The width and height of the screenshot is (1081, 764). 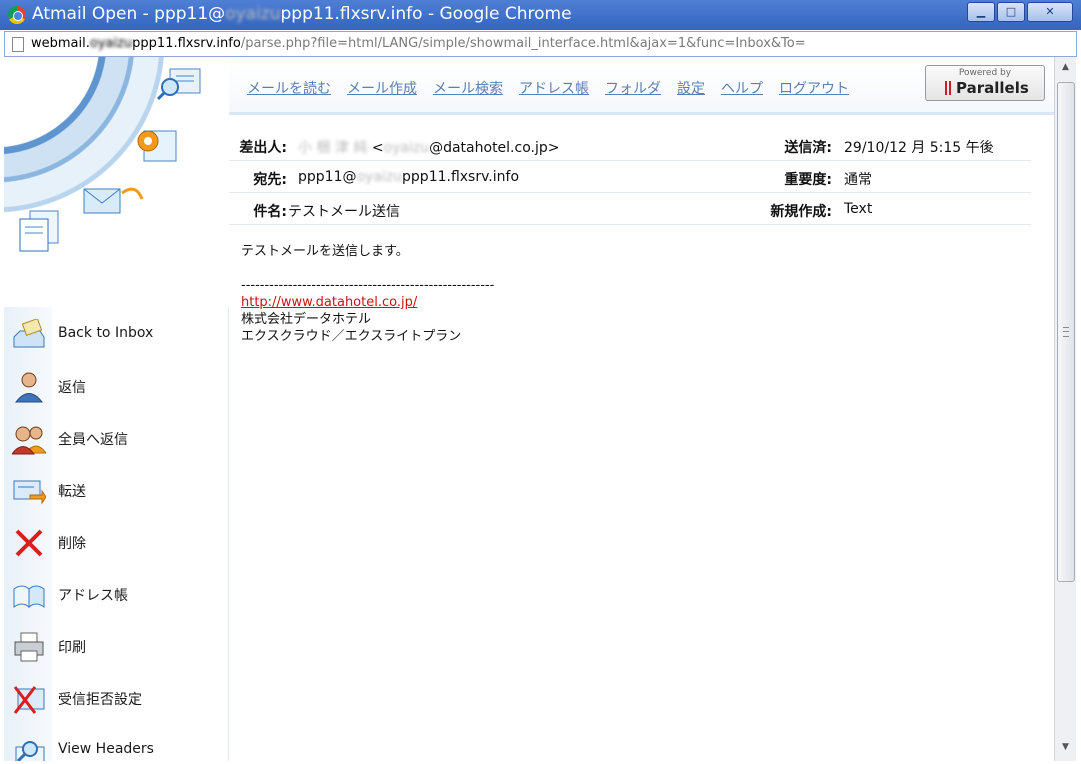 I want to click on forward-mail-icon, so click(x=29, y=492).